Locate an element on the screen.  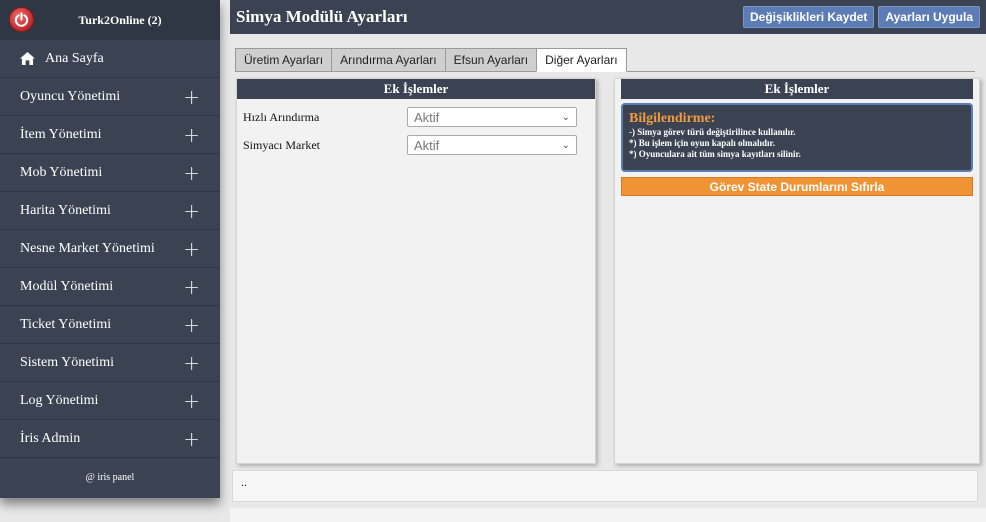
sidebar-item-system: Sistem Yönetimi + is located at coordinates (110, 363).